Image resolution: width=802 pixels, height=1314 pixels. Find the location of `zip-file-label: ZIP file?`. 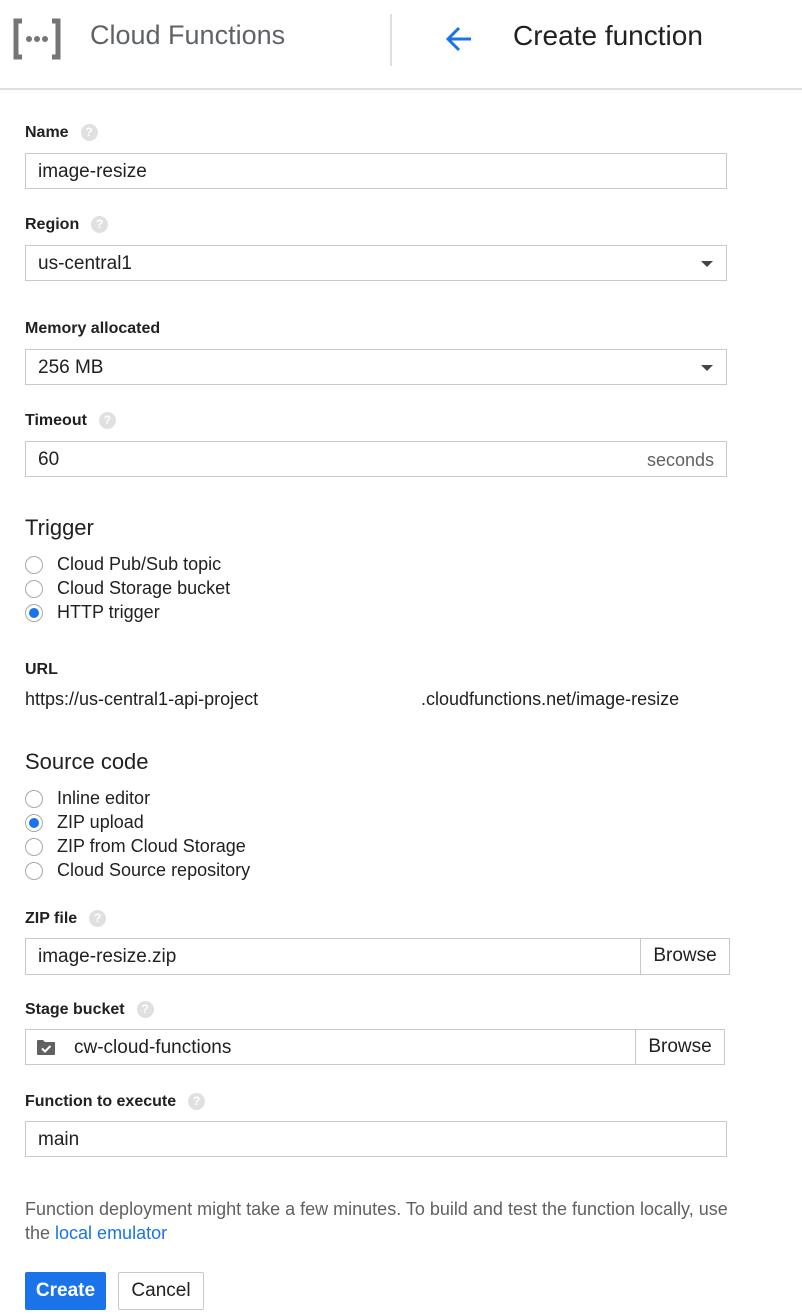

zip-file-label: ZIP file? is located at coordinates (66, 919).